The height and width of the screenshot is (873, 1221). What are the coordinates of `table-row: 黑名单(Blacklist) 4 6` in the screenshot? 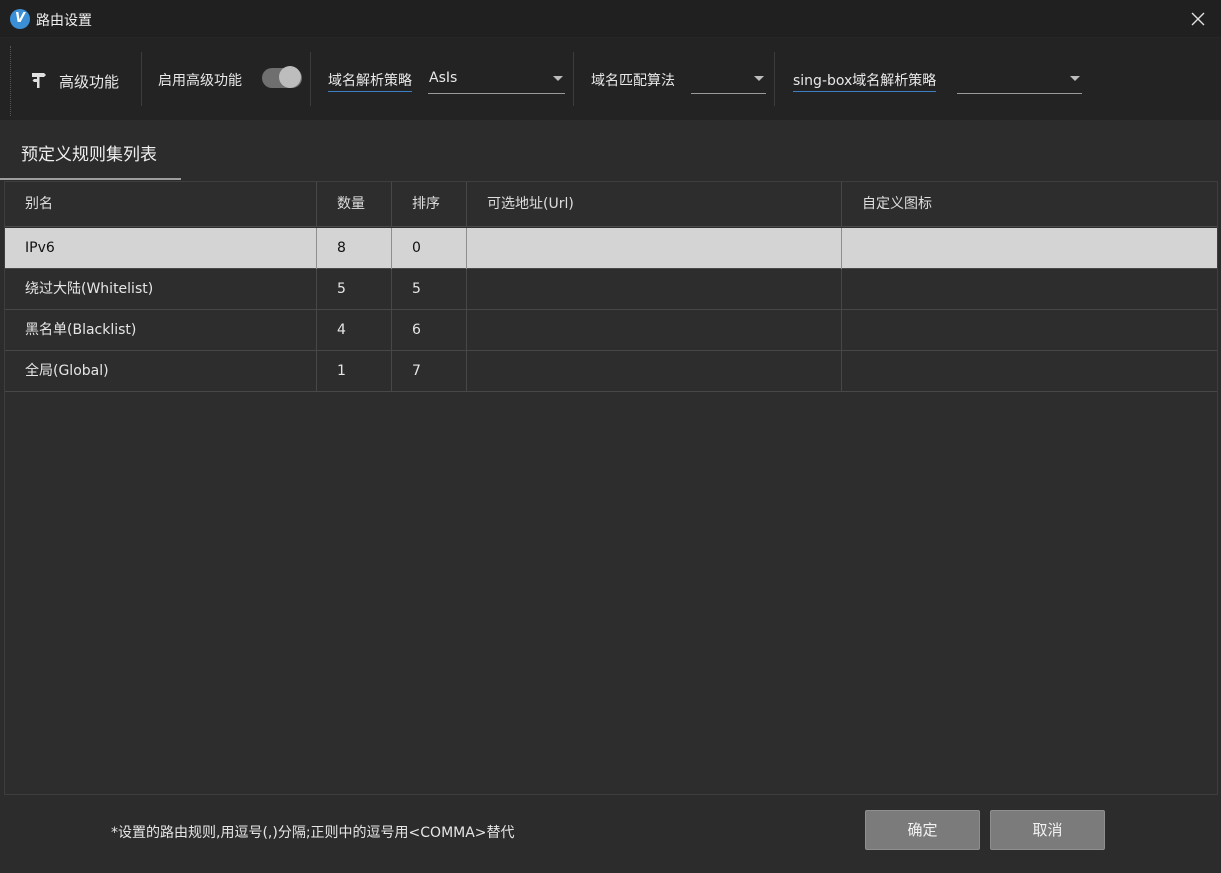 It's located at (611, 330).